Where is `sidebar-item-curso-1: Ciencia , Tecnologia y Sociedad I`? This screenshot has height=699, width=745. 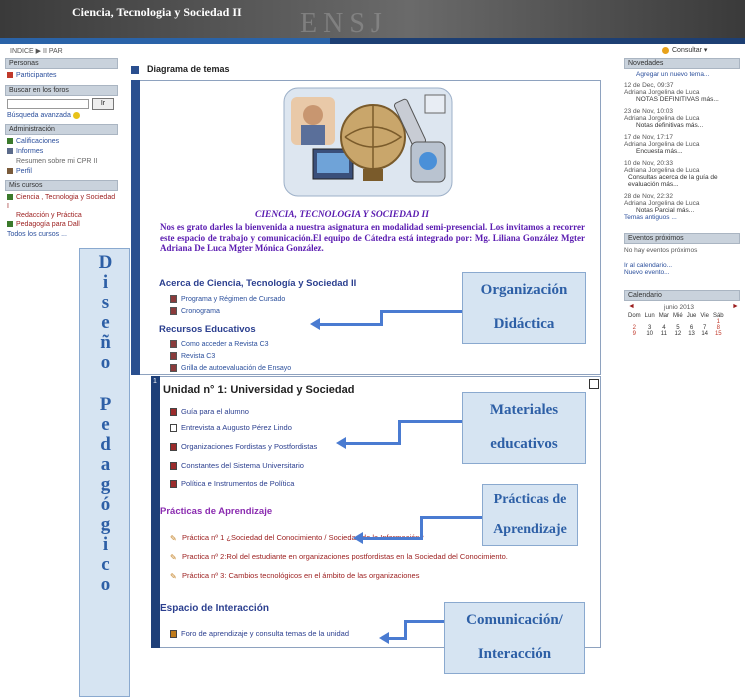 sidebar-item-curso-1: Ciencia , Tecnologia y Sociedad I is located at coordinates (62, 202).